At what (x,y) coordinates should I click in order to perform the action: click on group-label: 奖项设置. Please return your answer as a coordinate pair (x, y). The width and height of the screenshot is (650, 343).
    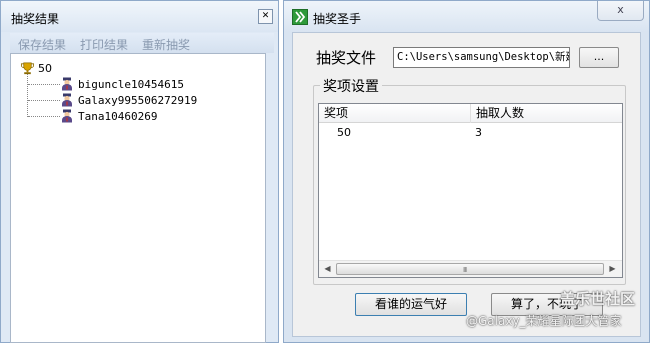
    Looking at the image, I should click on (351, 86).